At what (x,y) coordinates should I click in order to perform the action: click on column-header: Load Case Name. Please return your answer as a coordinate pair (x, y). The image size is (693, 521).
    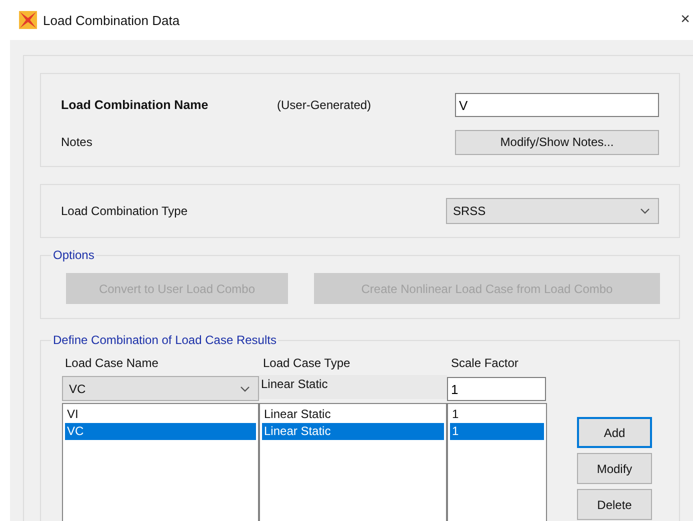
    Looking at the image, I should click on (112, 363).